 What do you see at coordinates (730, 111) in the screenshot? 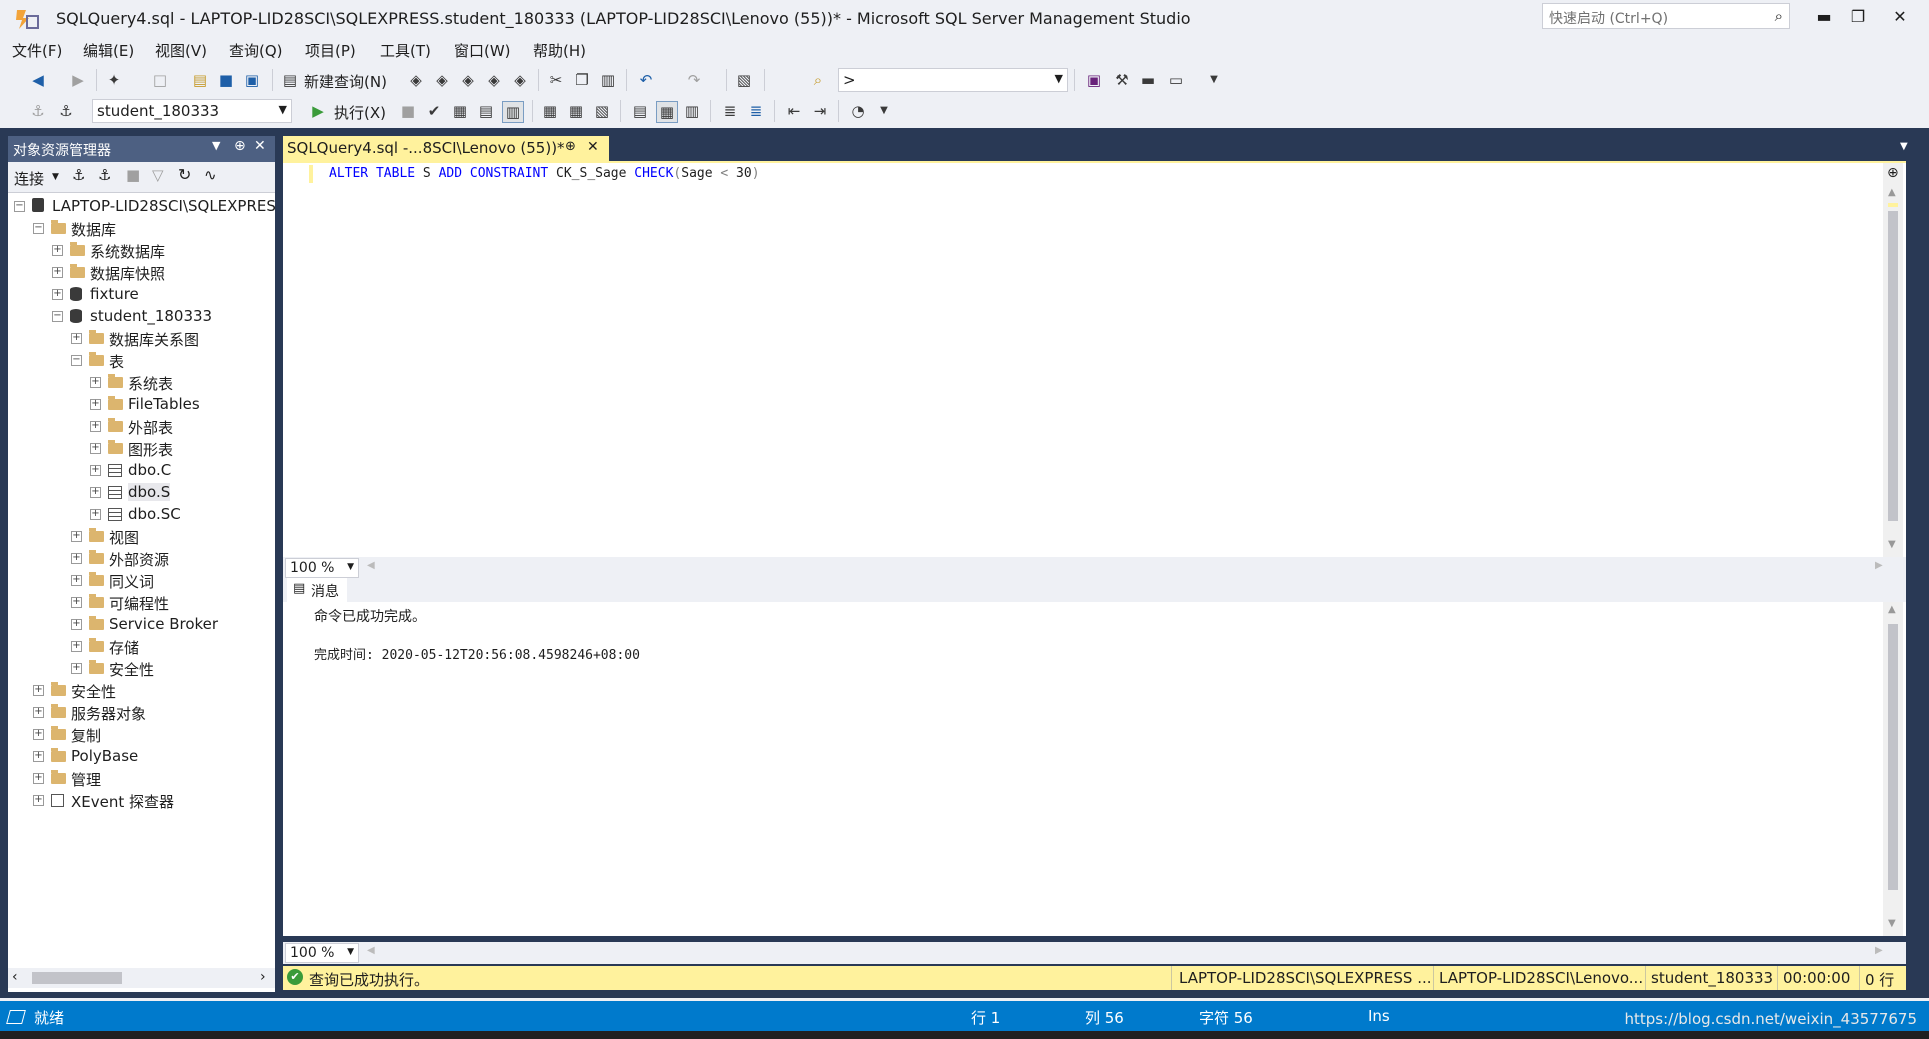
I see `comment-out-icon: ≣` at bounding box center [730, 111].